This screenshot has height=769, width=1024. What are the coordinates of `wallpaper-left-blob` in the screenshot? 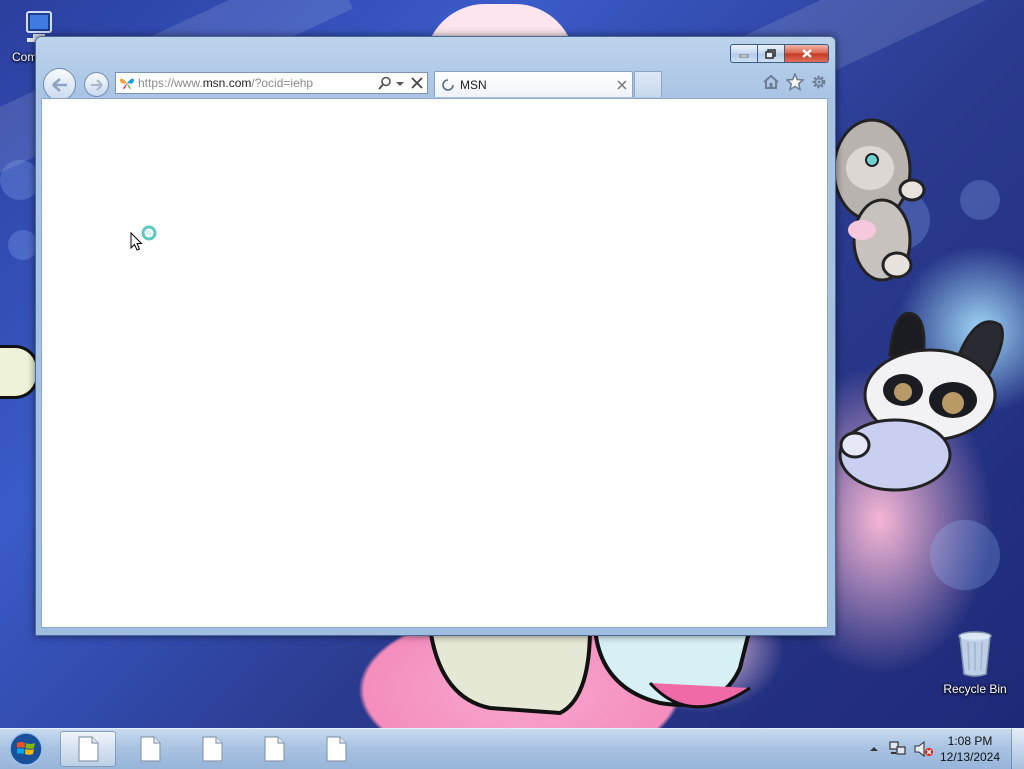 It's located at (19, 372).